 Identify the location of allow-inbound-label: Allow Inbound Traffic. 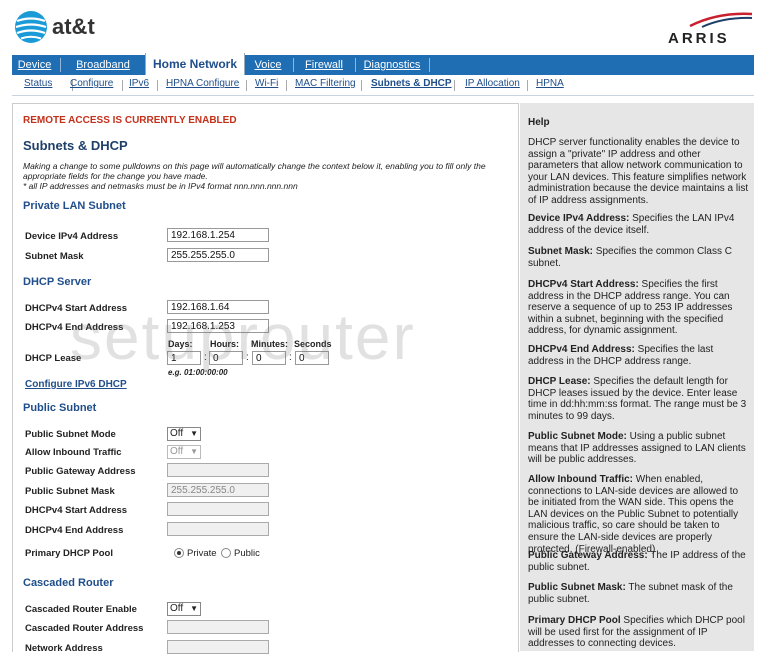
(73, 452).